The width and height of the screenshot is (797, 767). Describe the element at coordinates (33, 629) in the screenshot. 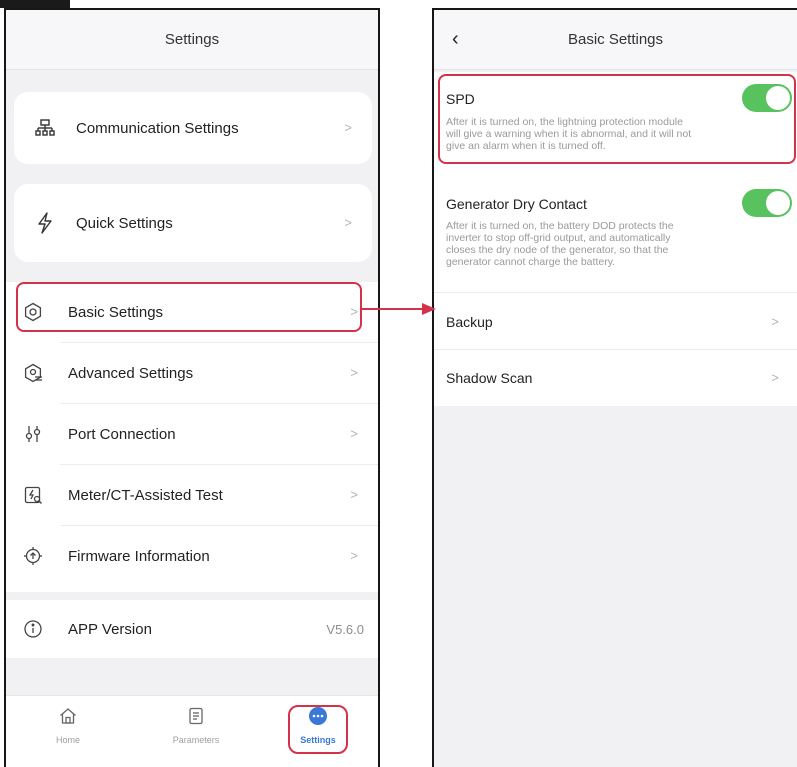

I see `info-icon` at that location.